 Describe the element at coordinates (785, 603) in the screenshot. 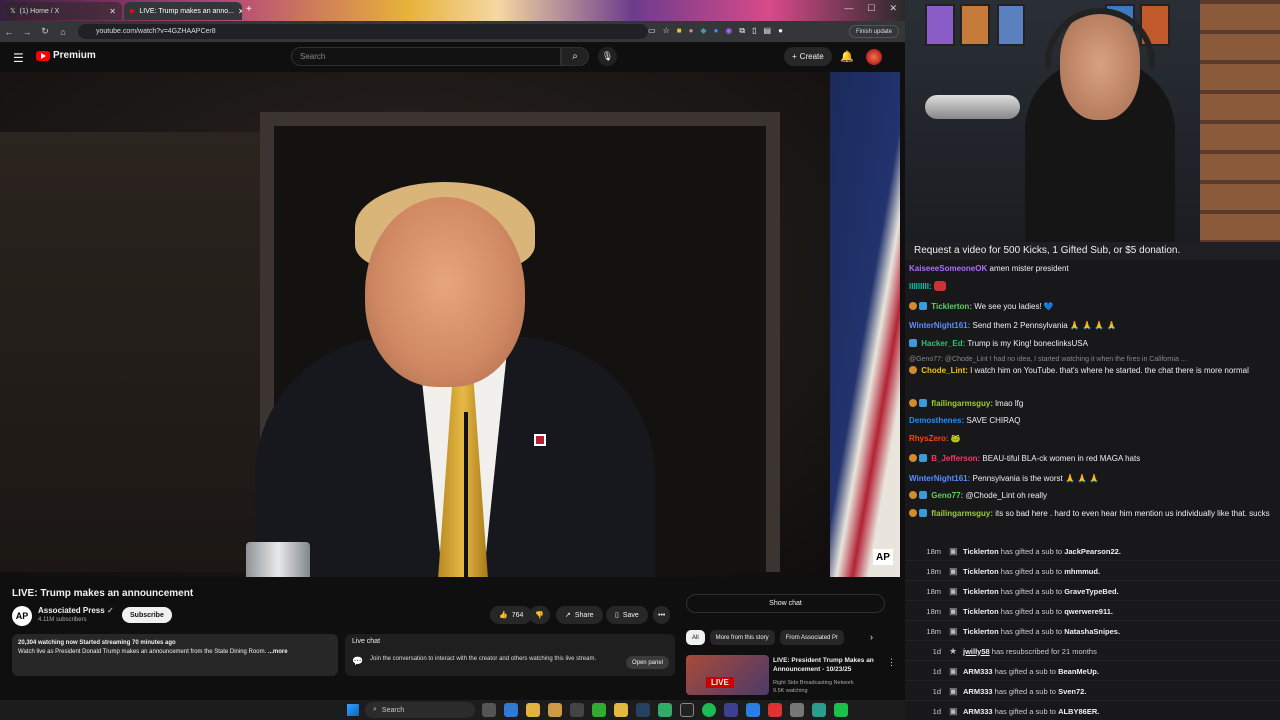

I see `show-chat-button: Show chat` at that location.